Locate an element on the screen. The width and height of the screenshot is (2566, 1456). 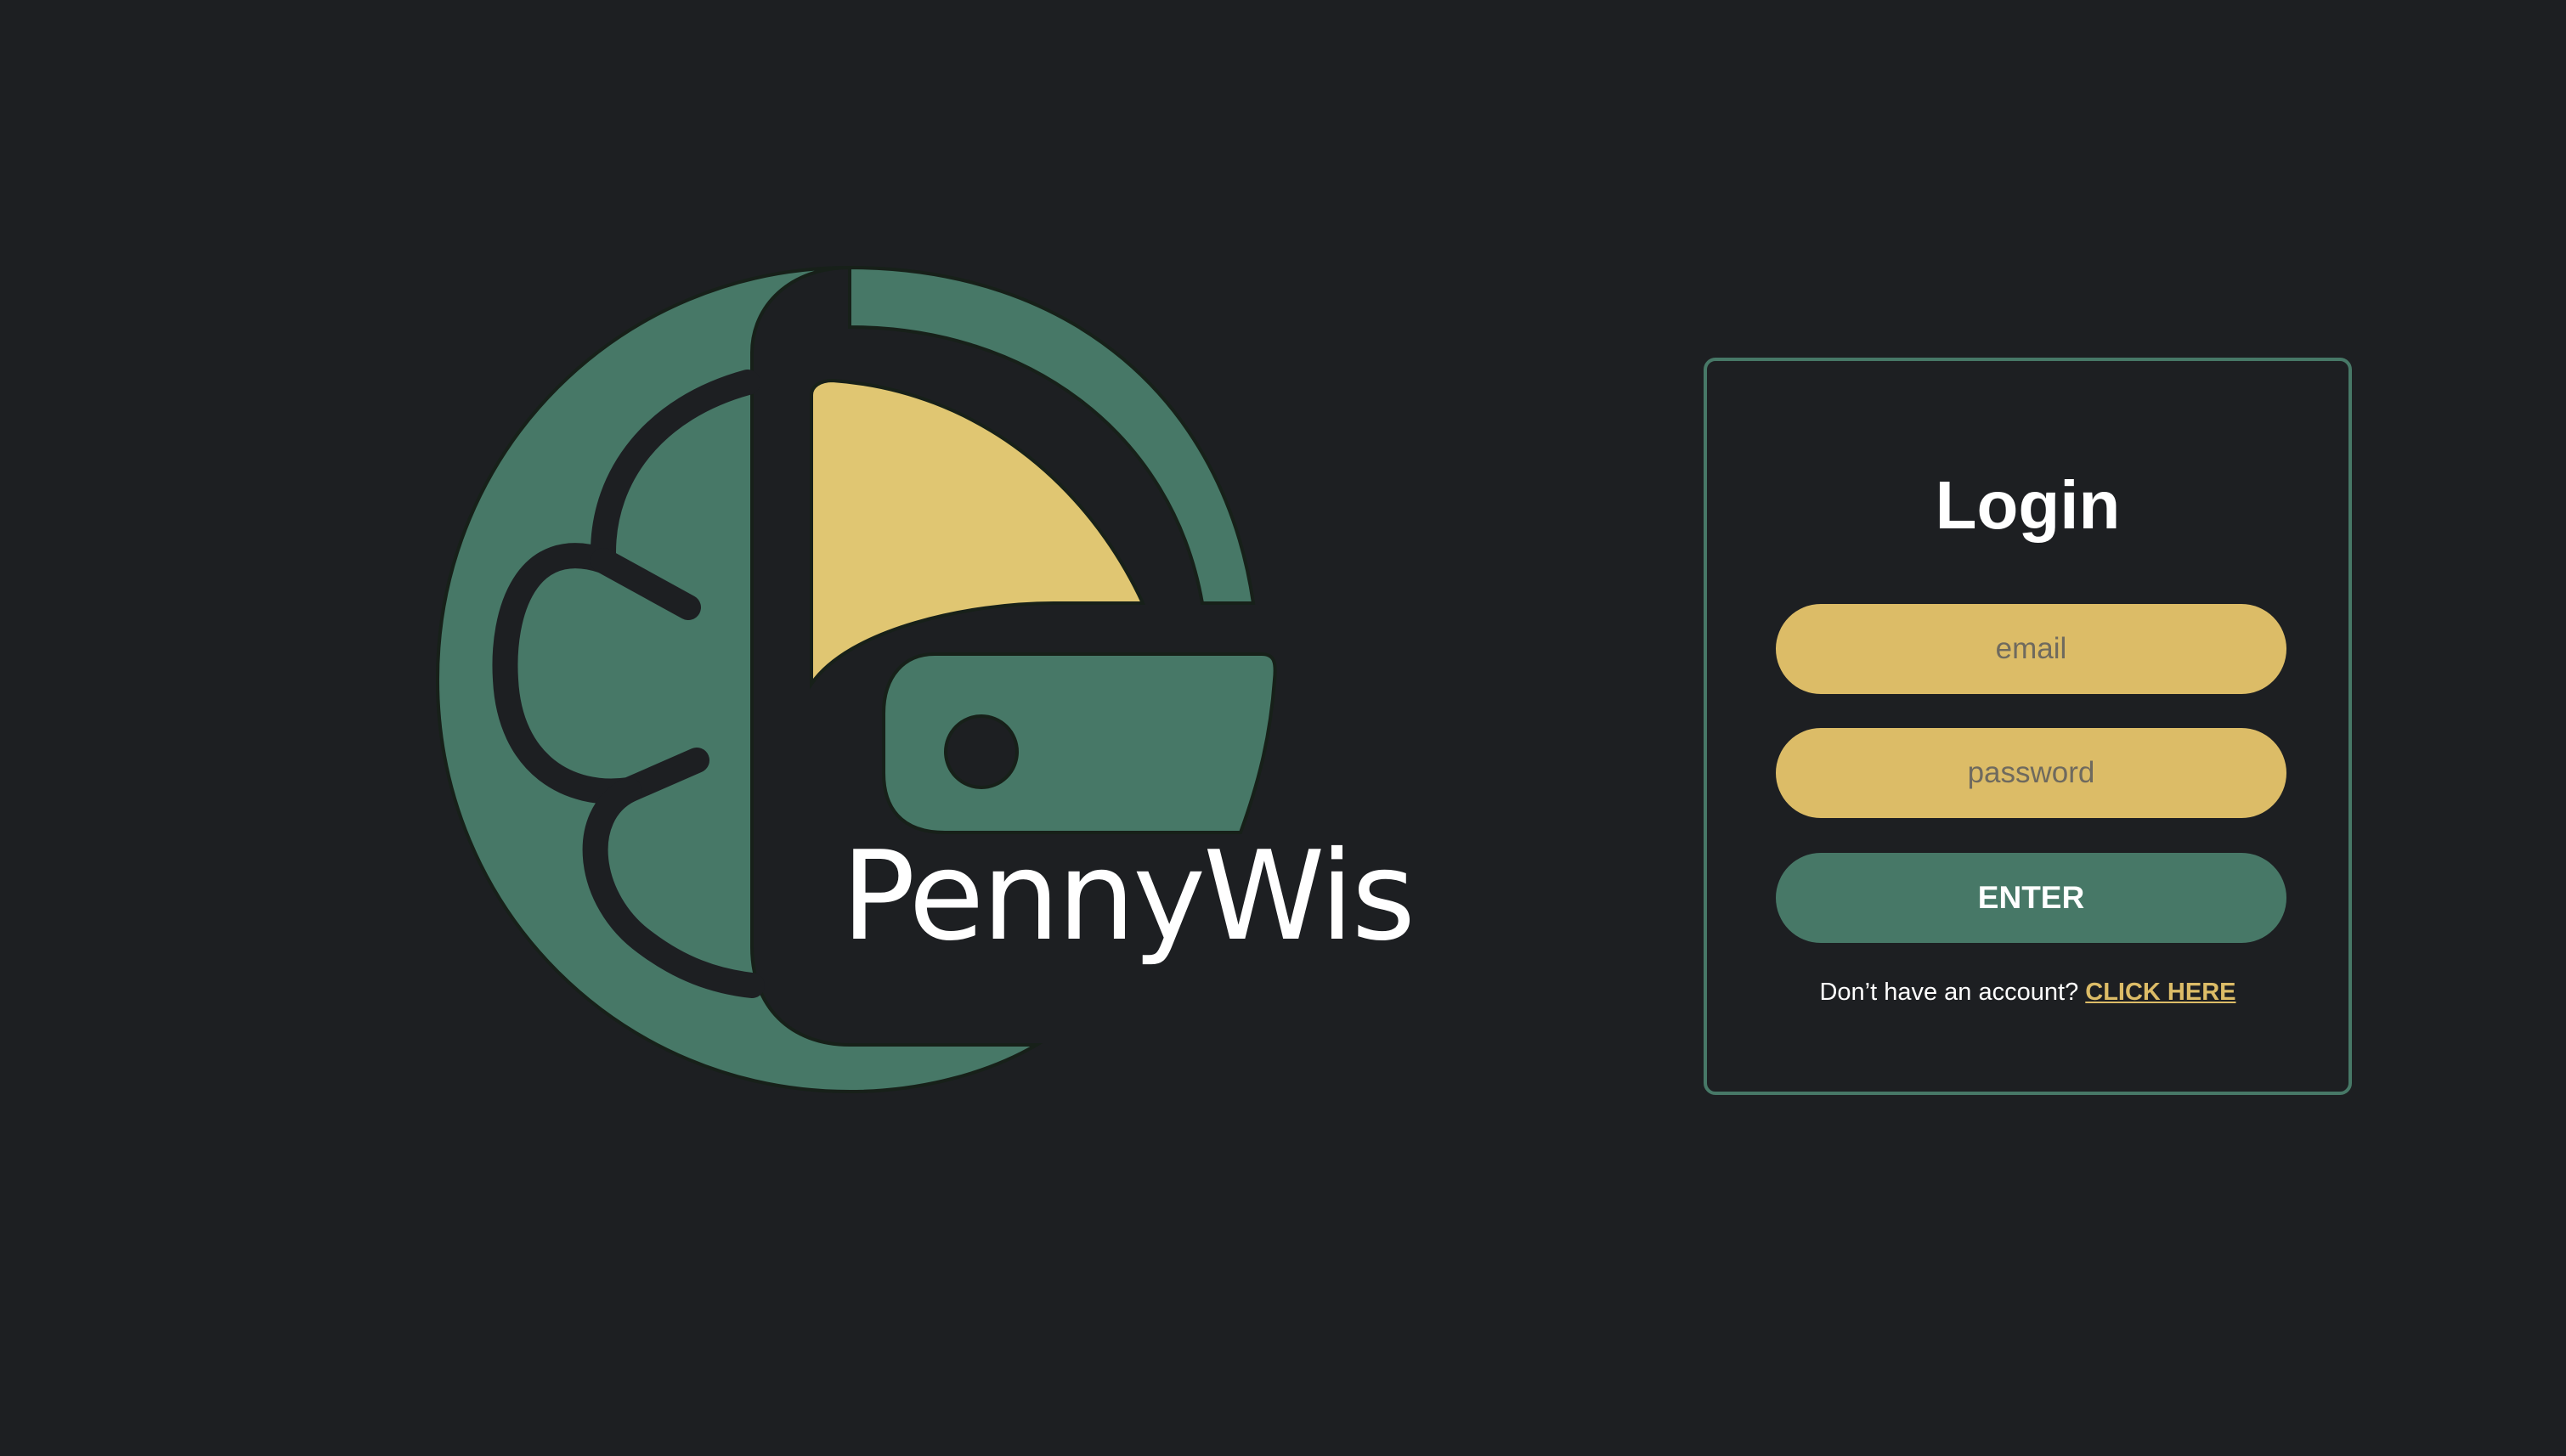
email-input is located at coordinates (2031, 649).